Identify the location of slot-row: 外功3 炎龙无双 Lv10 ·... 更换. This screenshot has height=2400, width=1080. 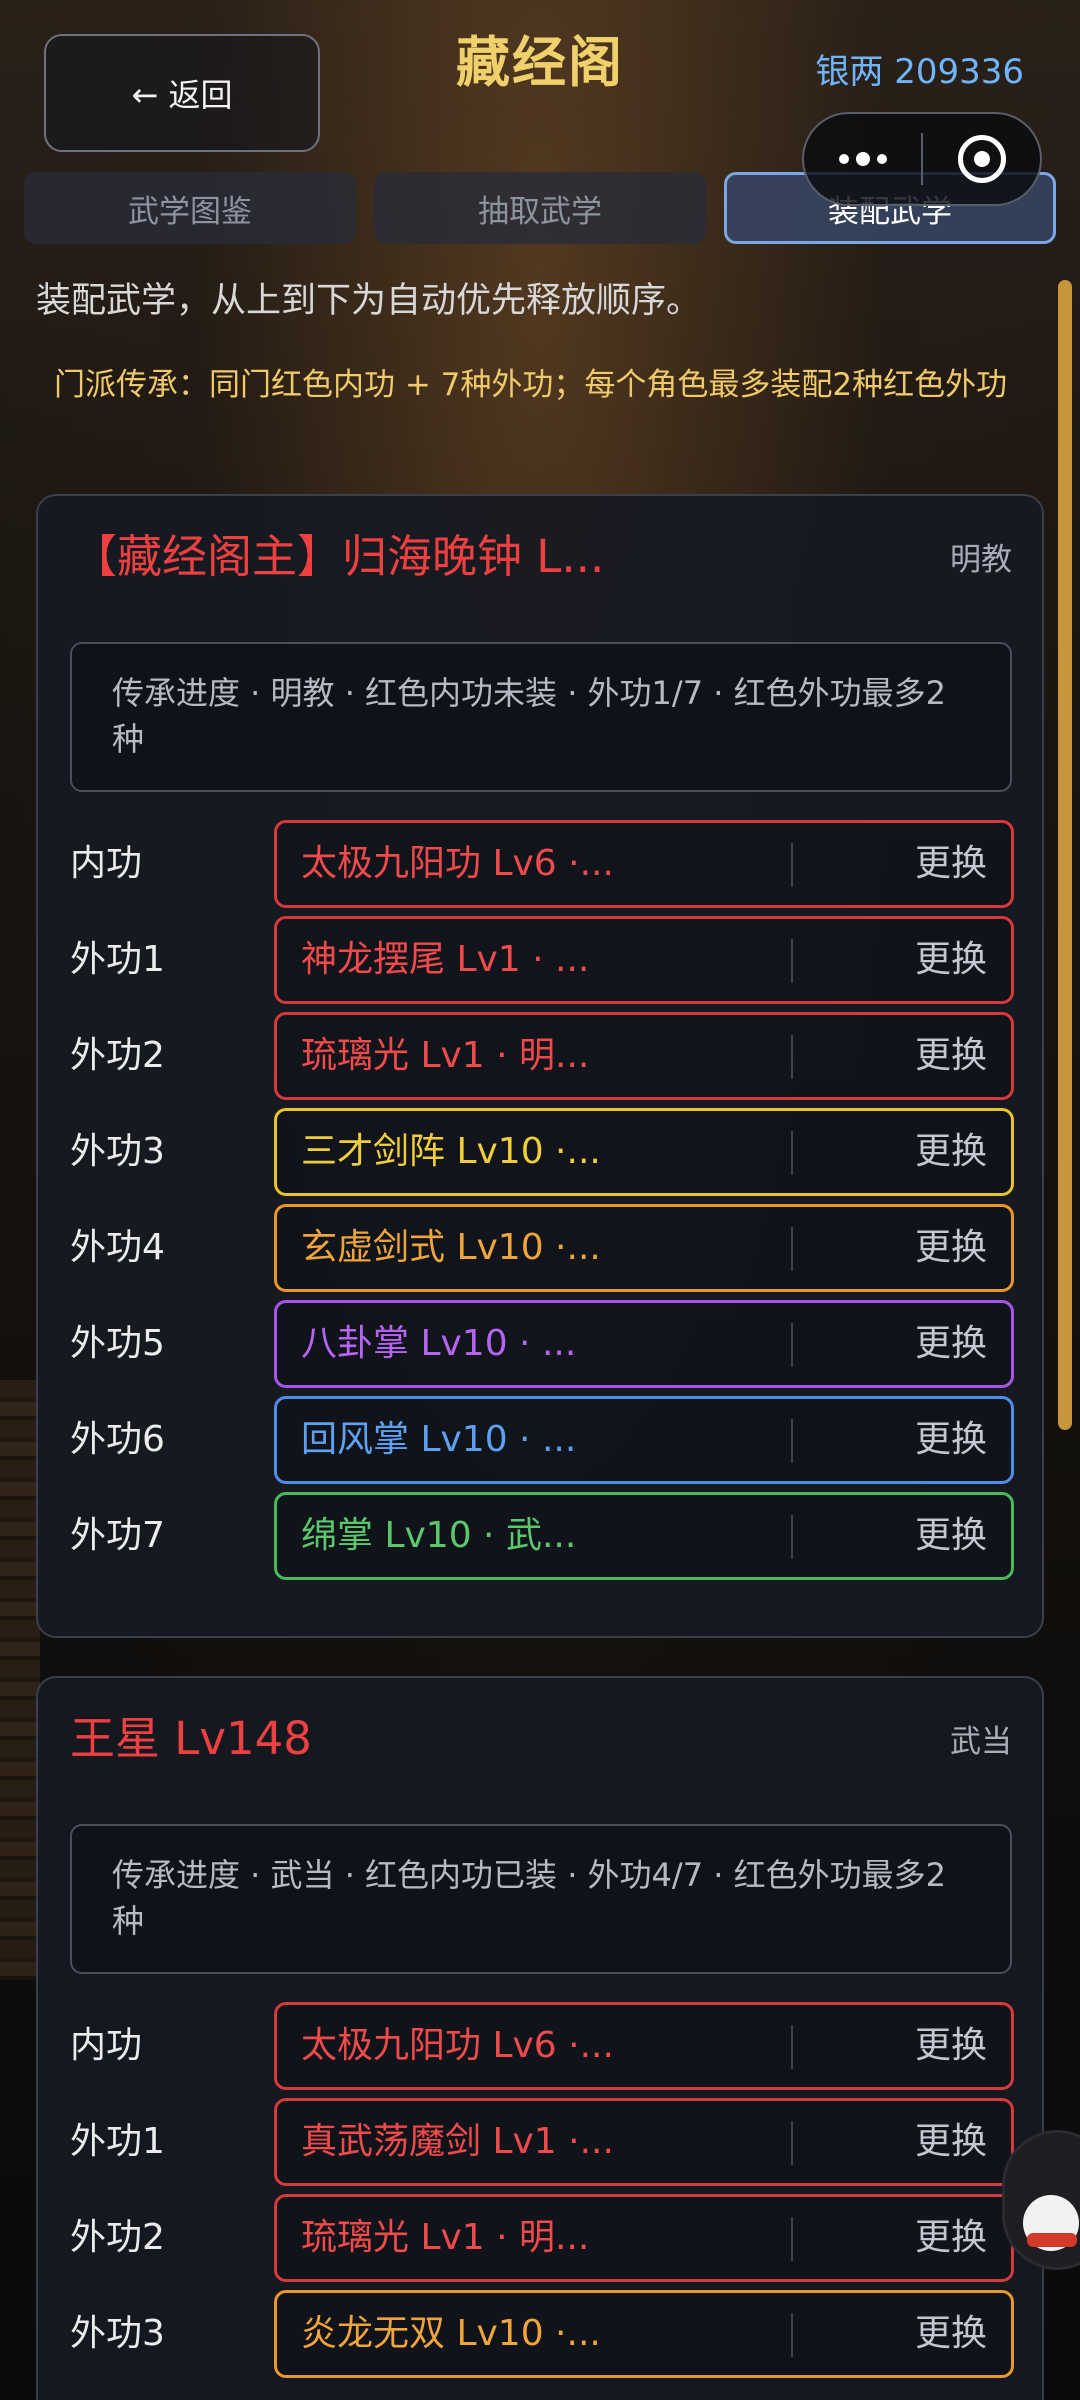
(542, 2334).